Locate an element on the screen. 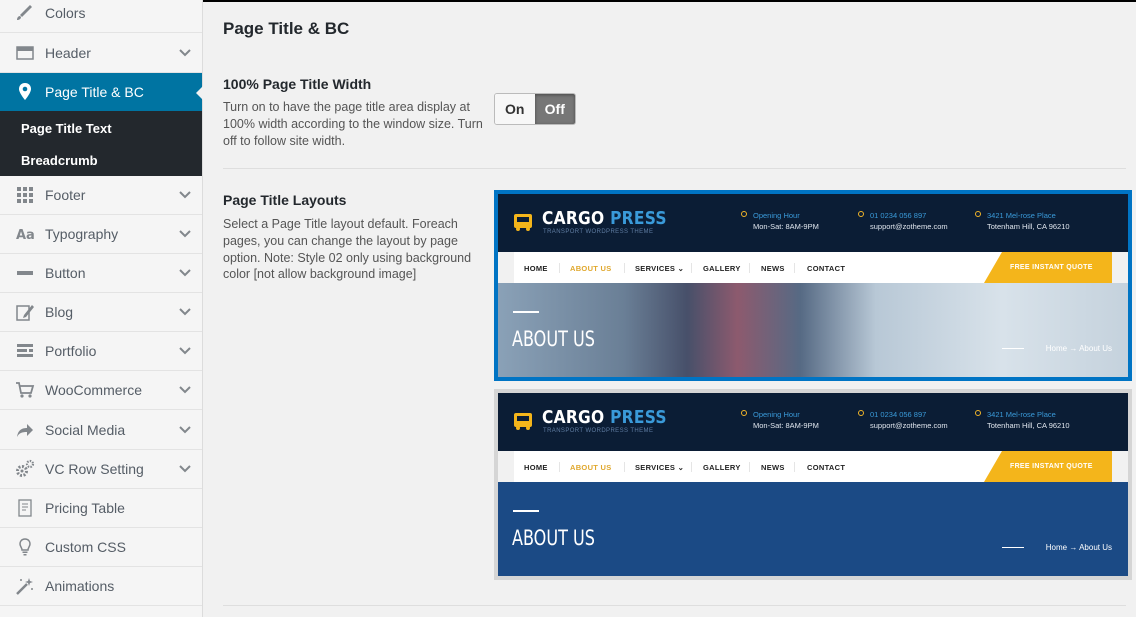 Image resolution: width=1136 pixels, height=617 pixels. magic-wand-icon is located at coordinates (22, 586).